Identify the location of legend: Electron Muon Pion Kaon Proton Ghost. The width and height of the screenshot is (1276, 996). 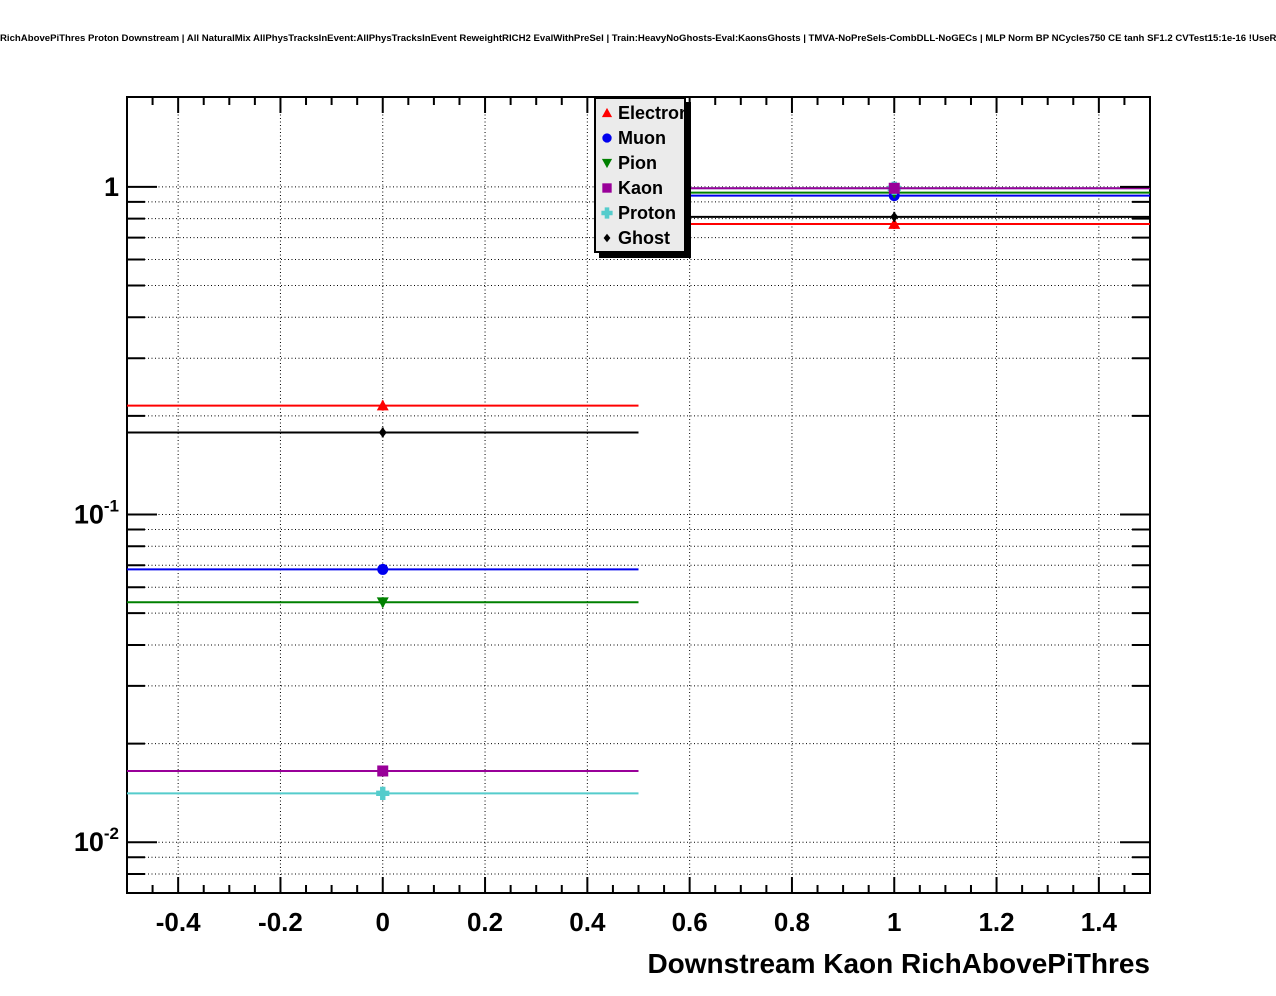
(642, 175).